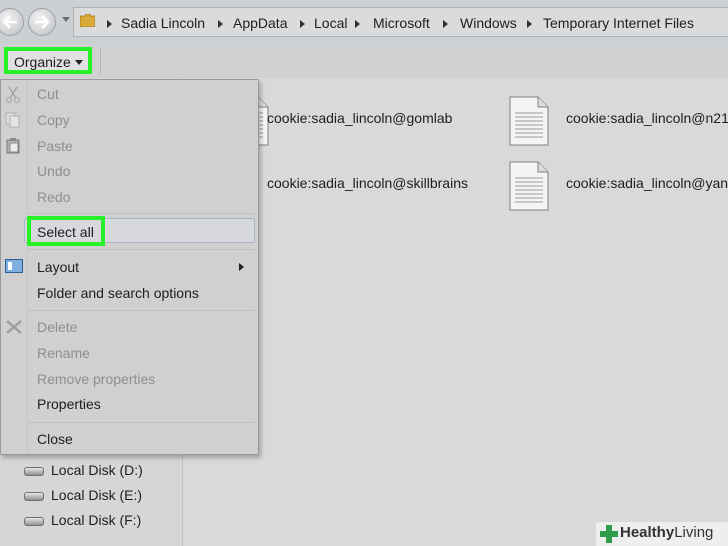  I want to click on menu-item-cut: Cut, so click(48, 94).